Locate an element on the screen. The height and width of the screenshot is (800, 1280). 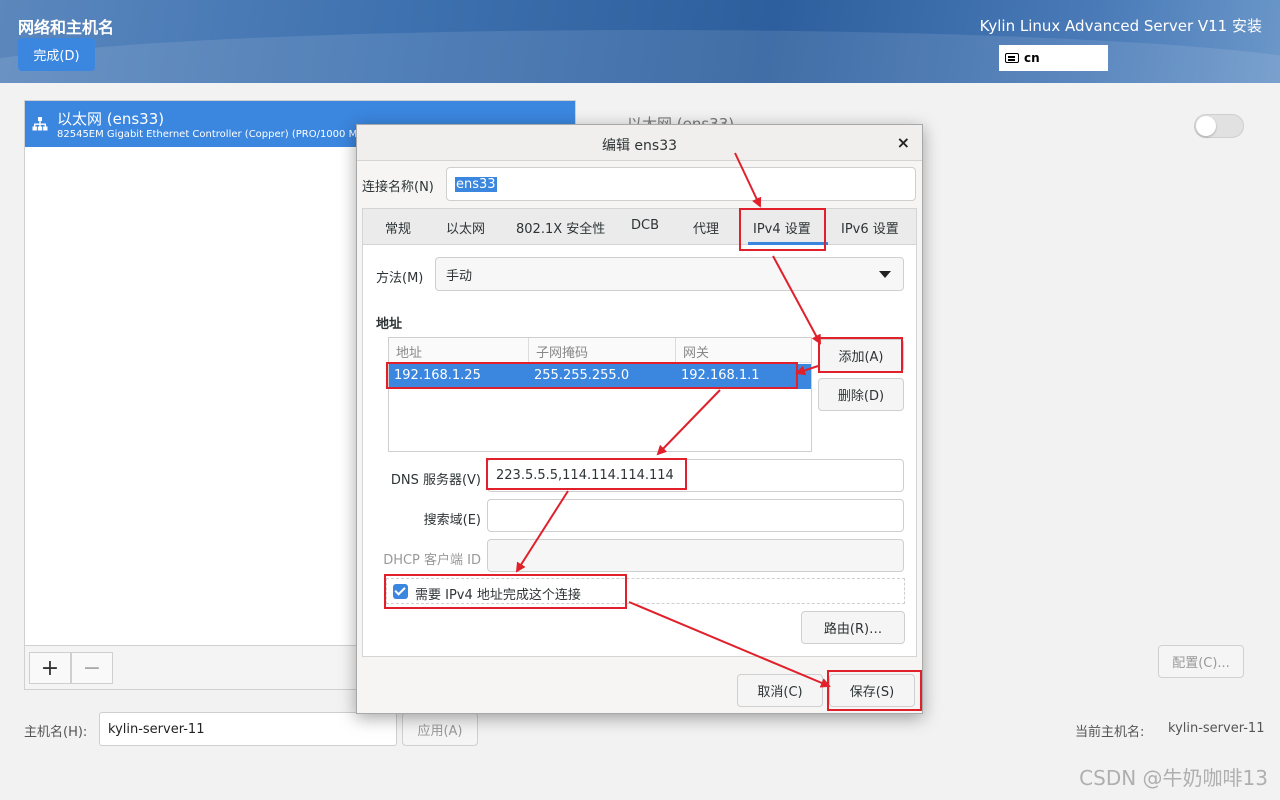
addresses-heading: 地址 is located at coordinates (389, 324).